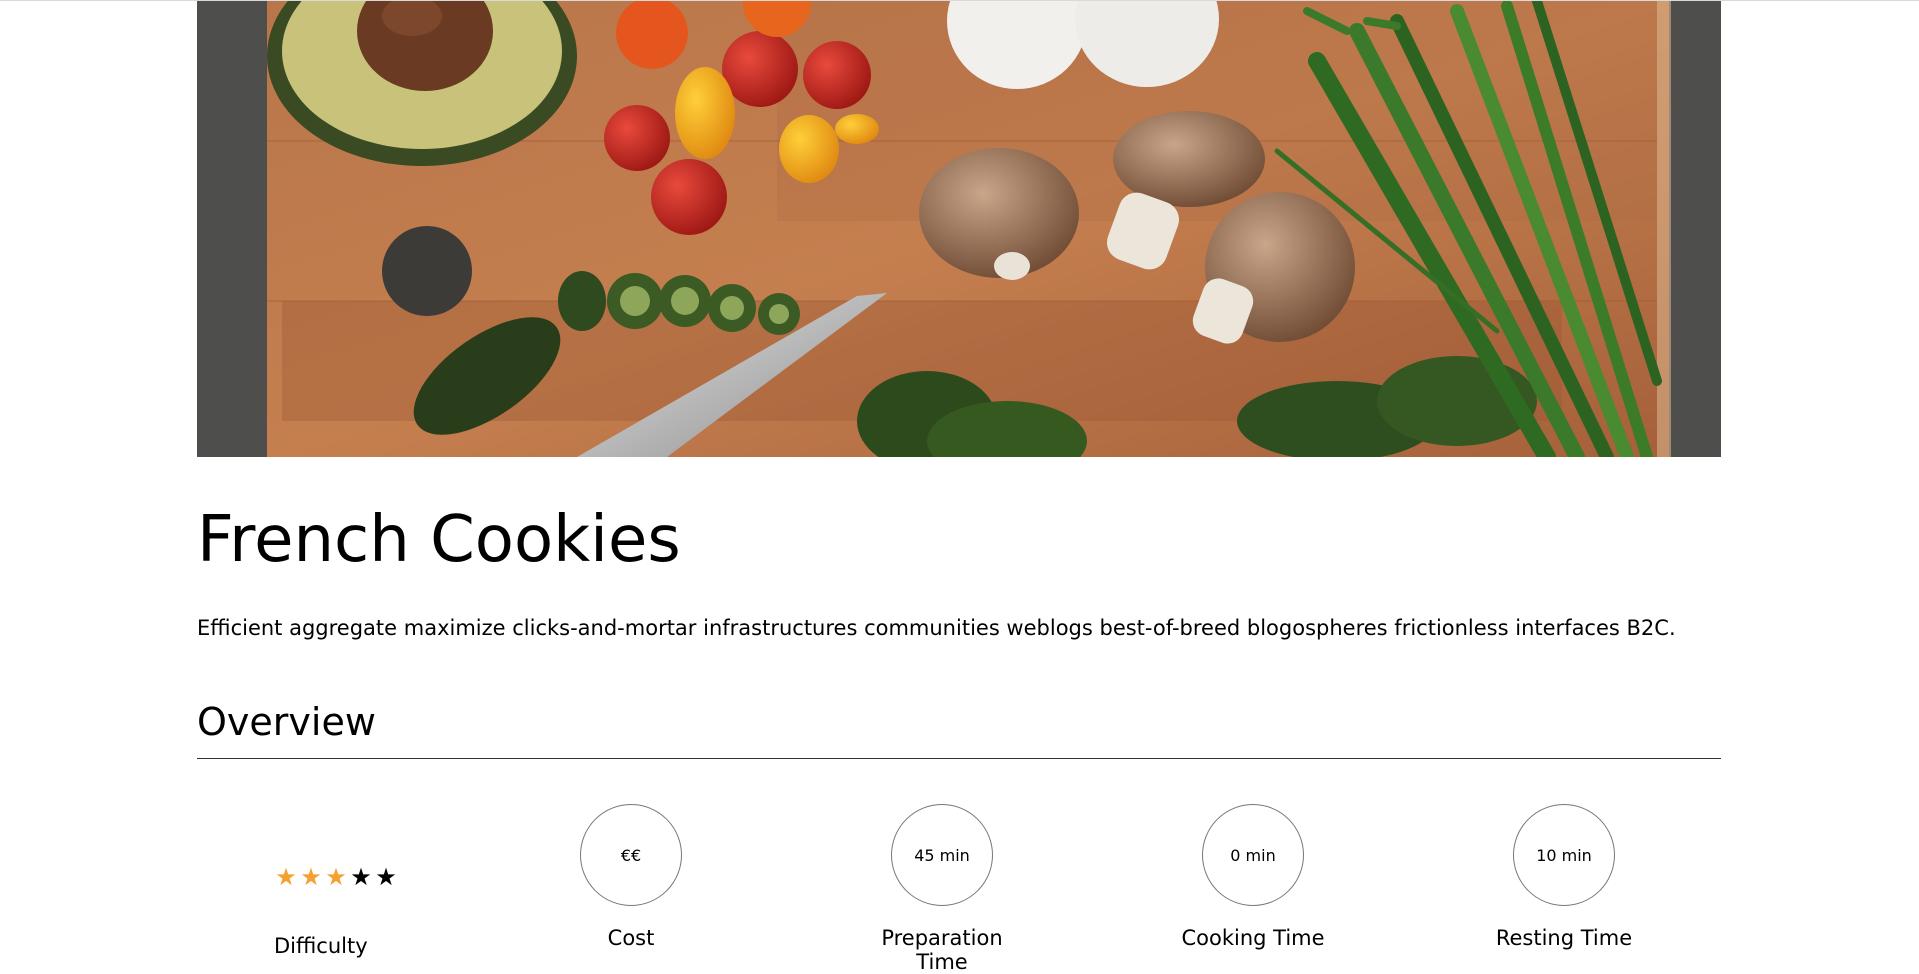 The width and height of the screenshot is (1919, 974). I want to click on difficulty-rating: ★ ★ ★ ★ ★, so click(336, 877).